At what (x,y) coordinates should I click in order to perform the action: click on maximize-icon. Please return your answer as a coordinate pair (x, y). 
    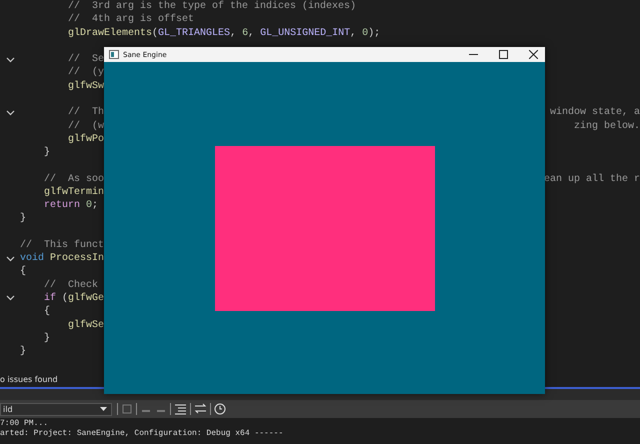
    Looking at the image, I should click on (503, 54).